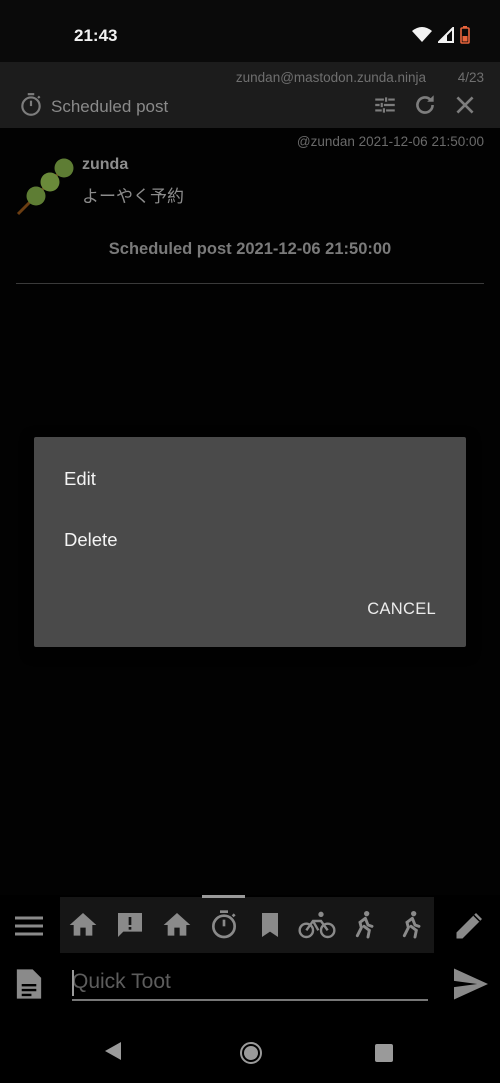  What do you see at coordinates (465, 35) in the screenshot?
I see `battery-icon` at bounding box center [465, 35].